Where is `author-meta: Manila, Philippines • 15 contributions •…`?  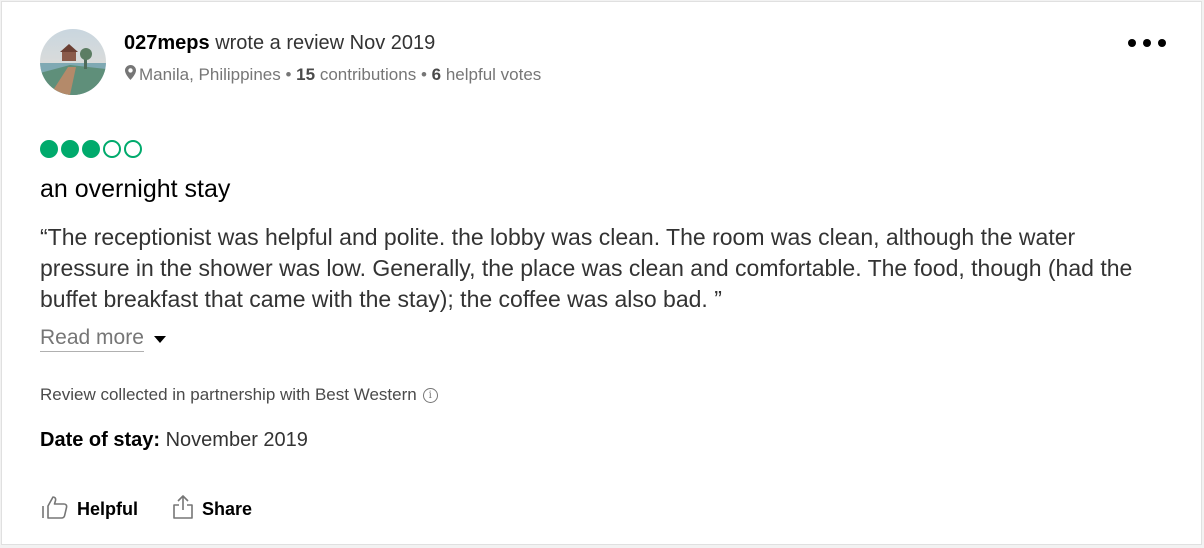 author-meta: Manila, Philippines • 15 contributions •… is located at coordinates (333, 75).